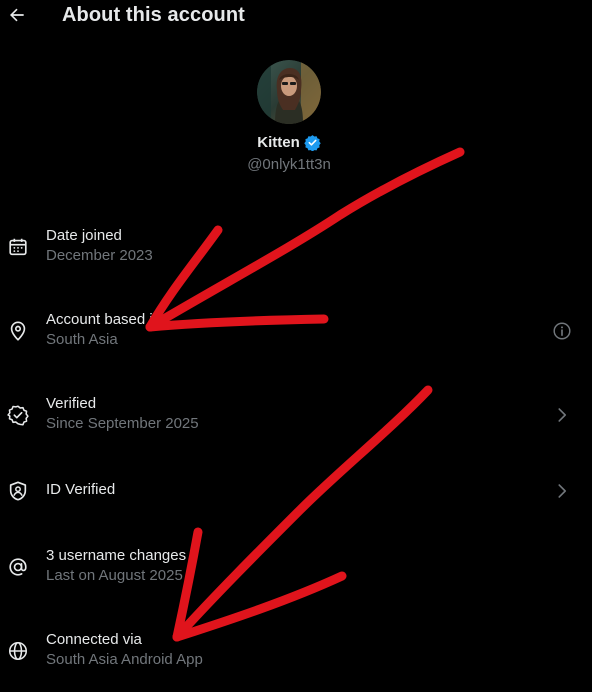 This screenshot has width=592, height=692. What do you see at coordinates (296, 424) in the screenshot?
I see `row-verified: Verified Since September 2025` at bounding box center [296, 424].